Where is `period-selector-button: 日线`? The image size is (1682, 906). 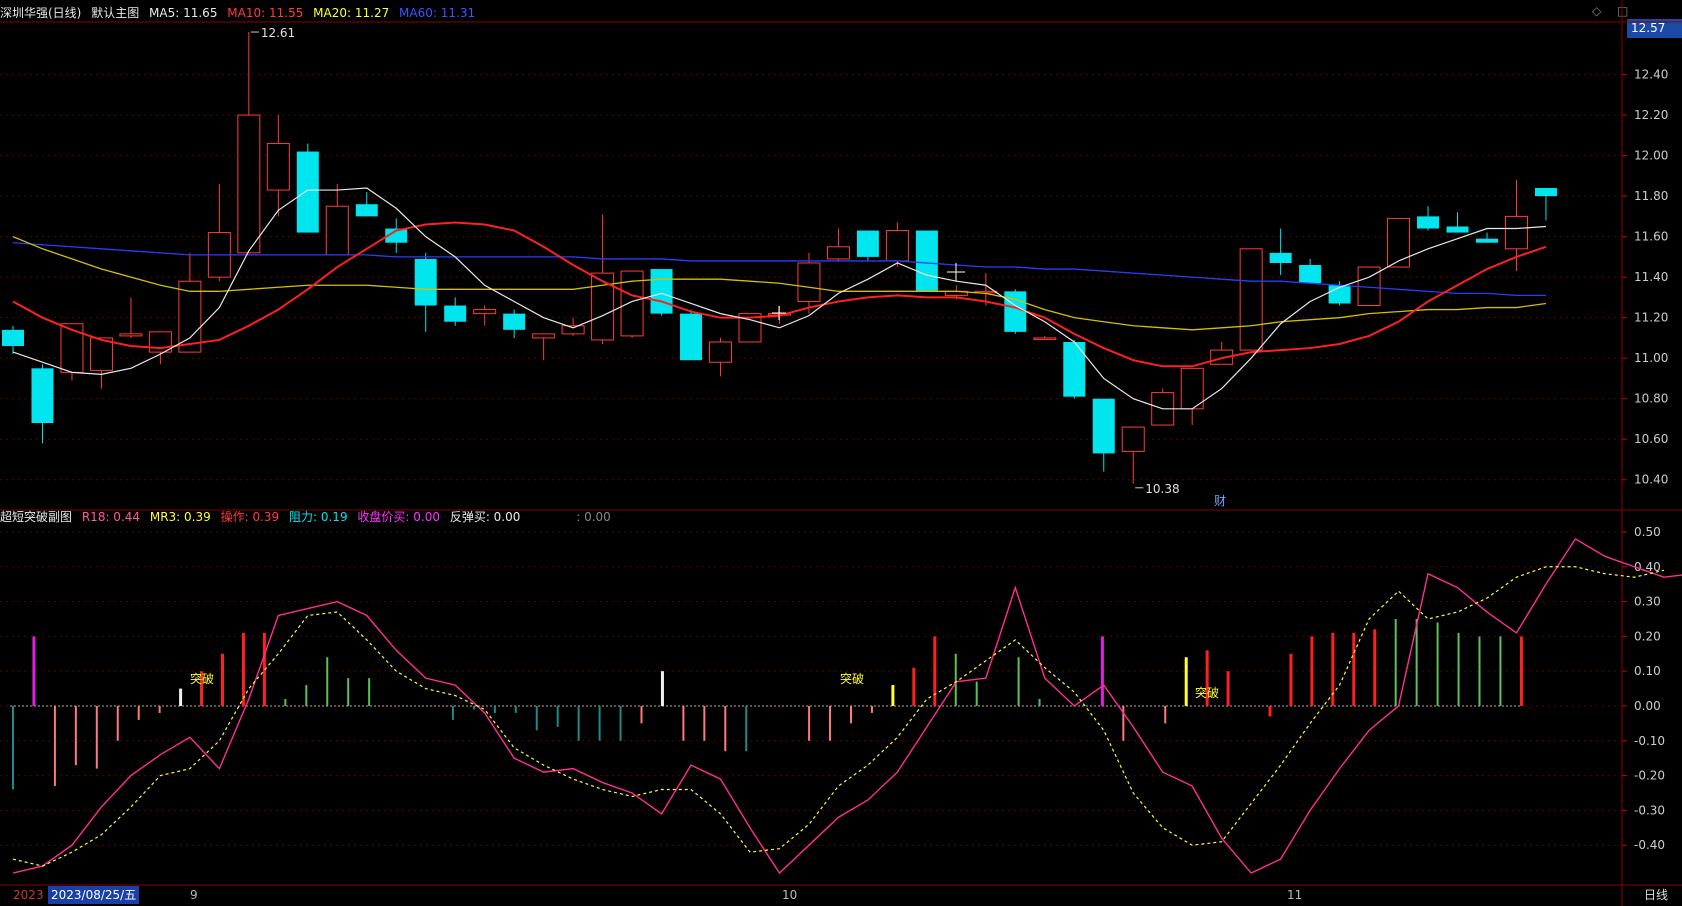 period-selector-button: 日线 is located at coordinates (1656, 895).